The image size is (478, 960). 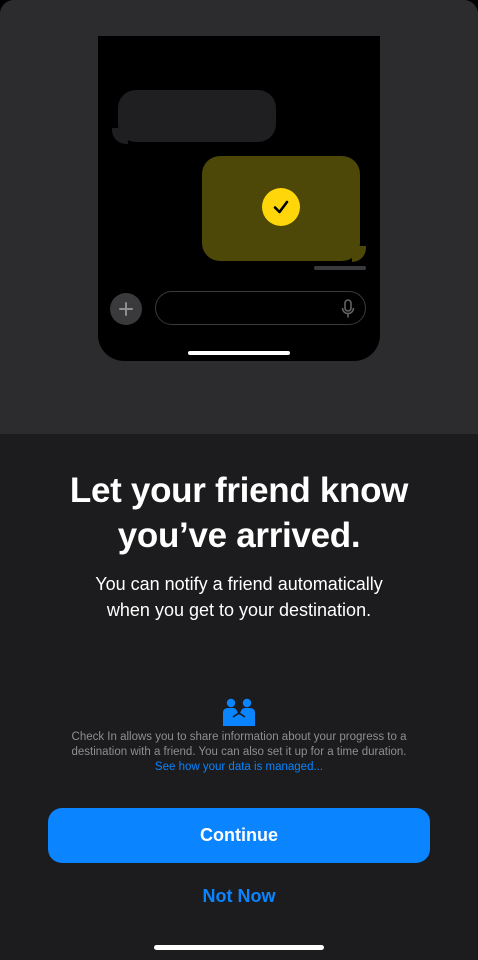 What do you see at coordinates (239, 535) in the screenshot?
I see `headline-line-2: you’ve arrived.` at bounding box center [239, 535].